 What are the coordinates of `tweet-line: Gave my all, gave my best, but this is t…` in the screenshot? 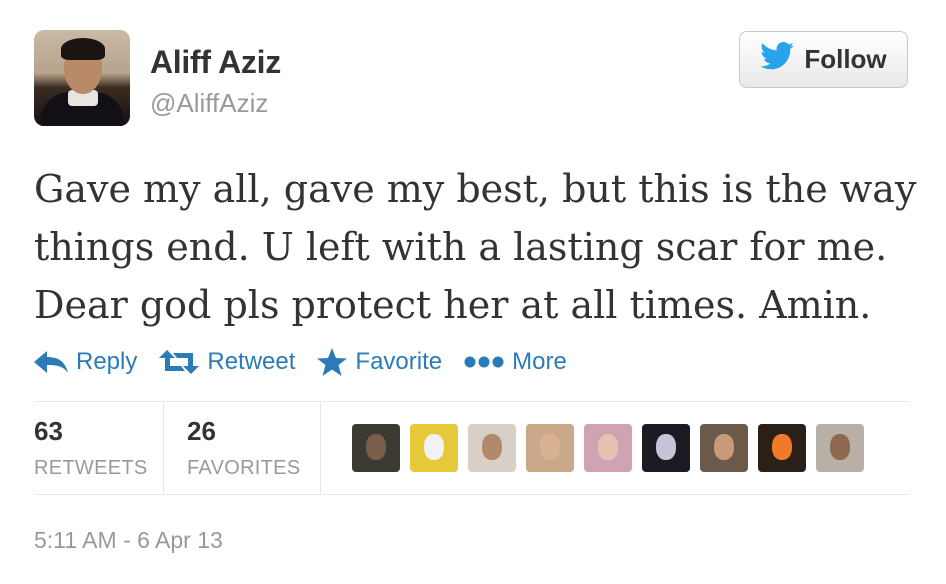 It's located at (475, 189).